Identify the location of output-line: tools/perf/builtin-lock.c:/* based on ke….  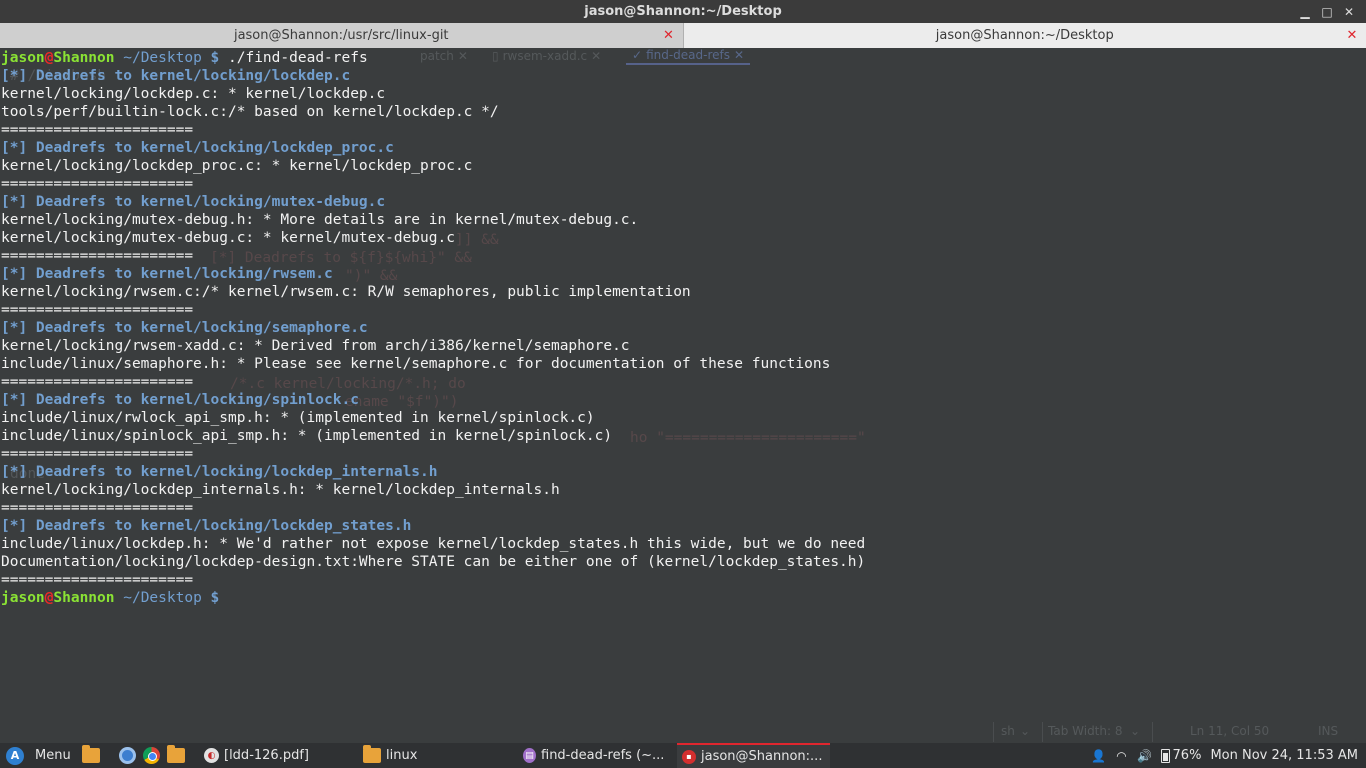
(250, 112).